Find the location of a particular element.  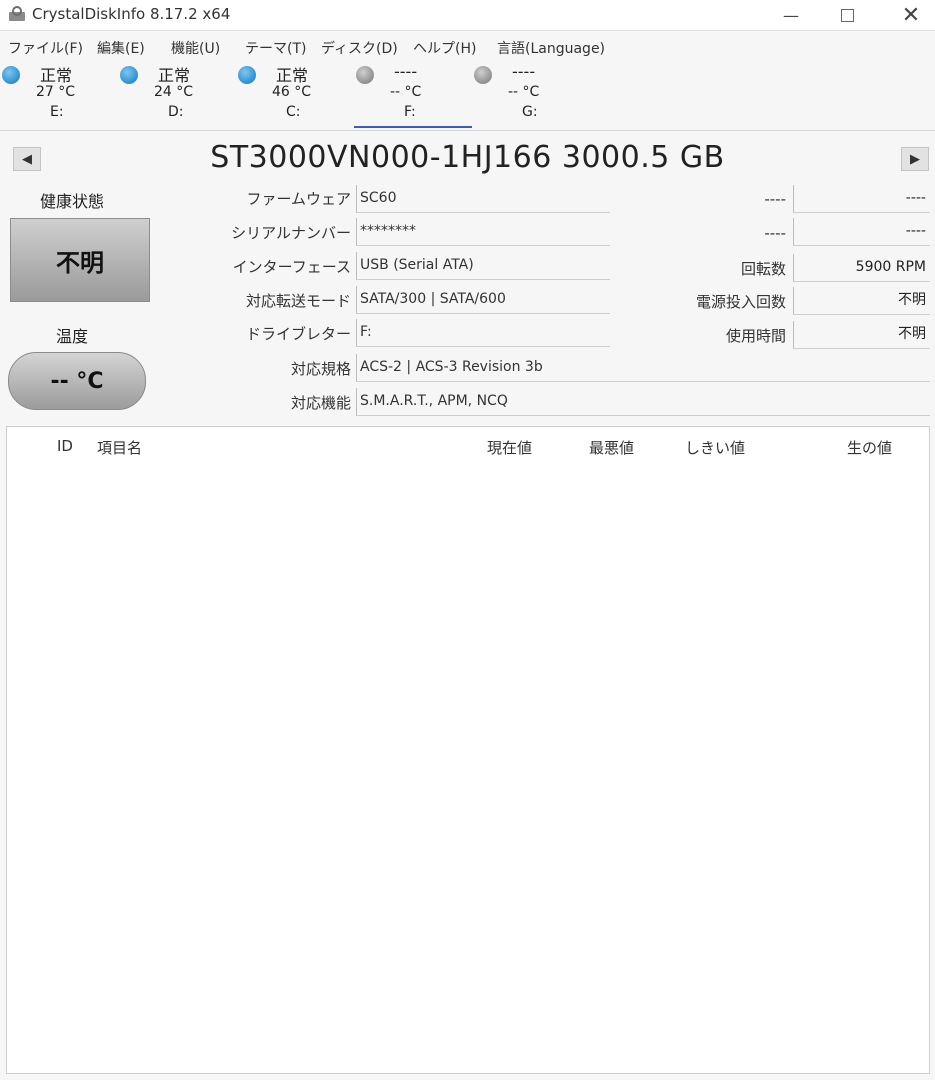

column-header-threshold: しきい値 is located at coordinates (715, 447).